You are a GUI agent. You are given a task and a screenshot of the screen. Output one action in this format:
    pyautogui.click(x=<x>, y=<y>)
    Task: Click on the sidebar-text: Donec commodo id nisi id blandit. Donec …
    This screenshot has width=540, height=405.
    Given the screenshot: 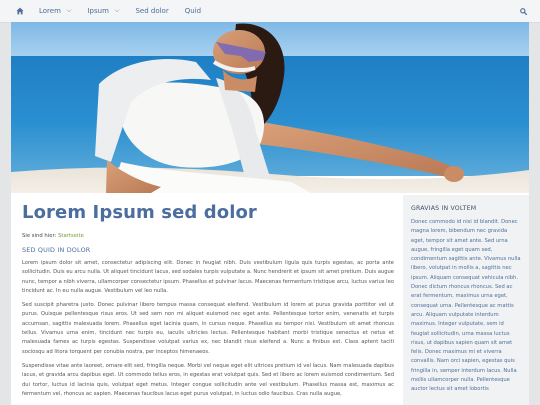 What is the action you would take?
    pyautogui.click(x=466, y=306)
    